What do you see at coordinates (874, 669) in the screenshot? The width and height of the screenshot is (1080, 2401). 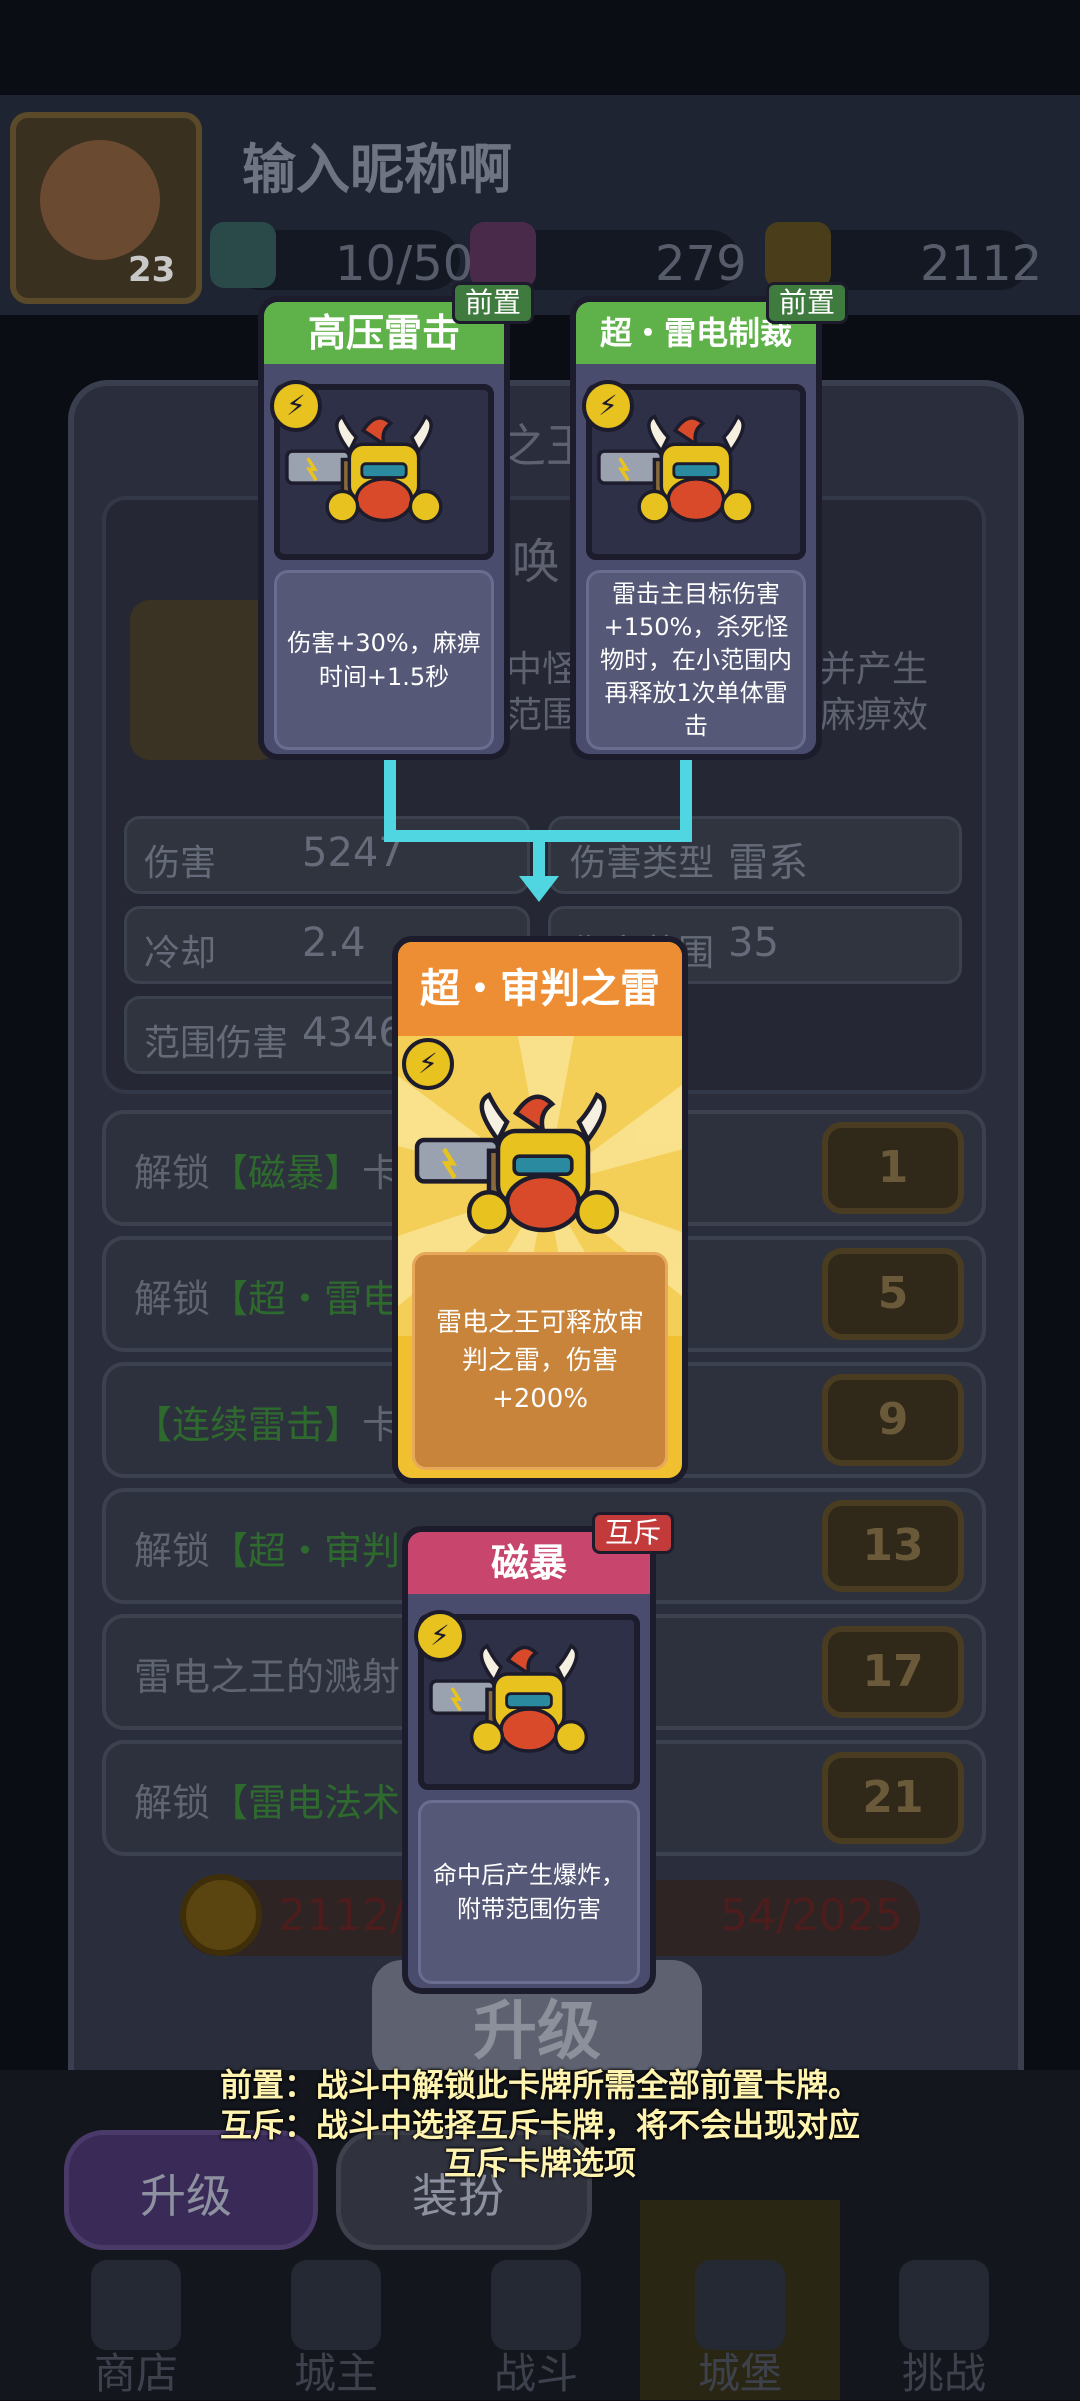 I see `desc-fragment-3: 并产生` at bounding box center [874, 669].